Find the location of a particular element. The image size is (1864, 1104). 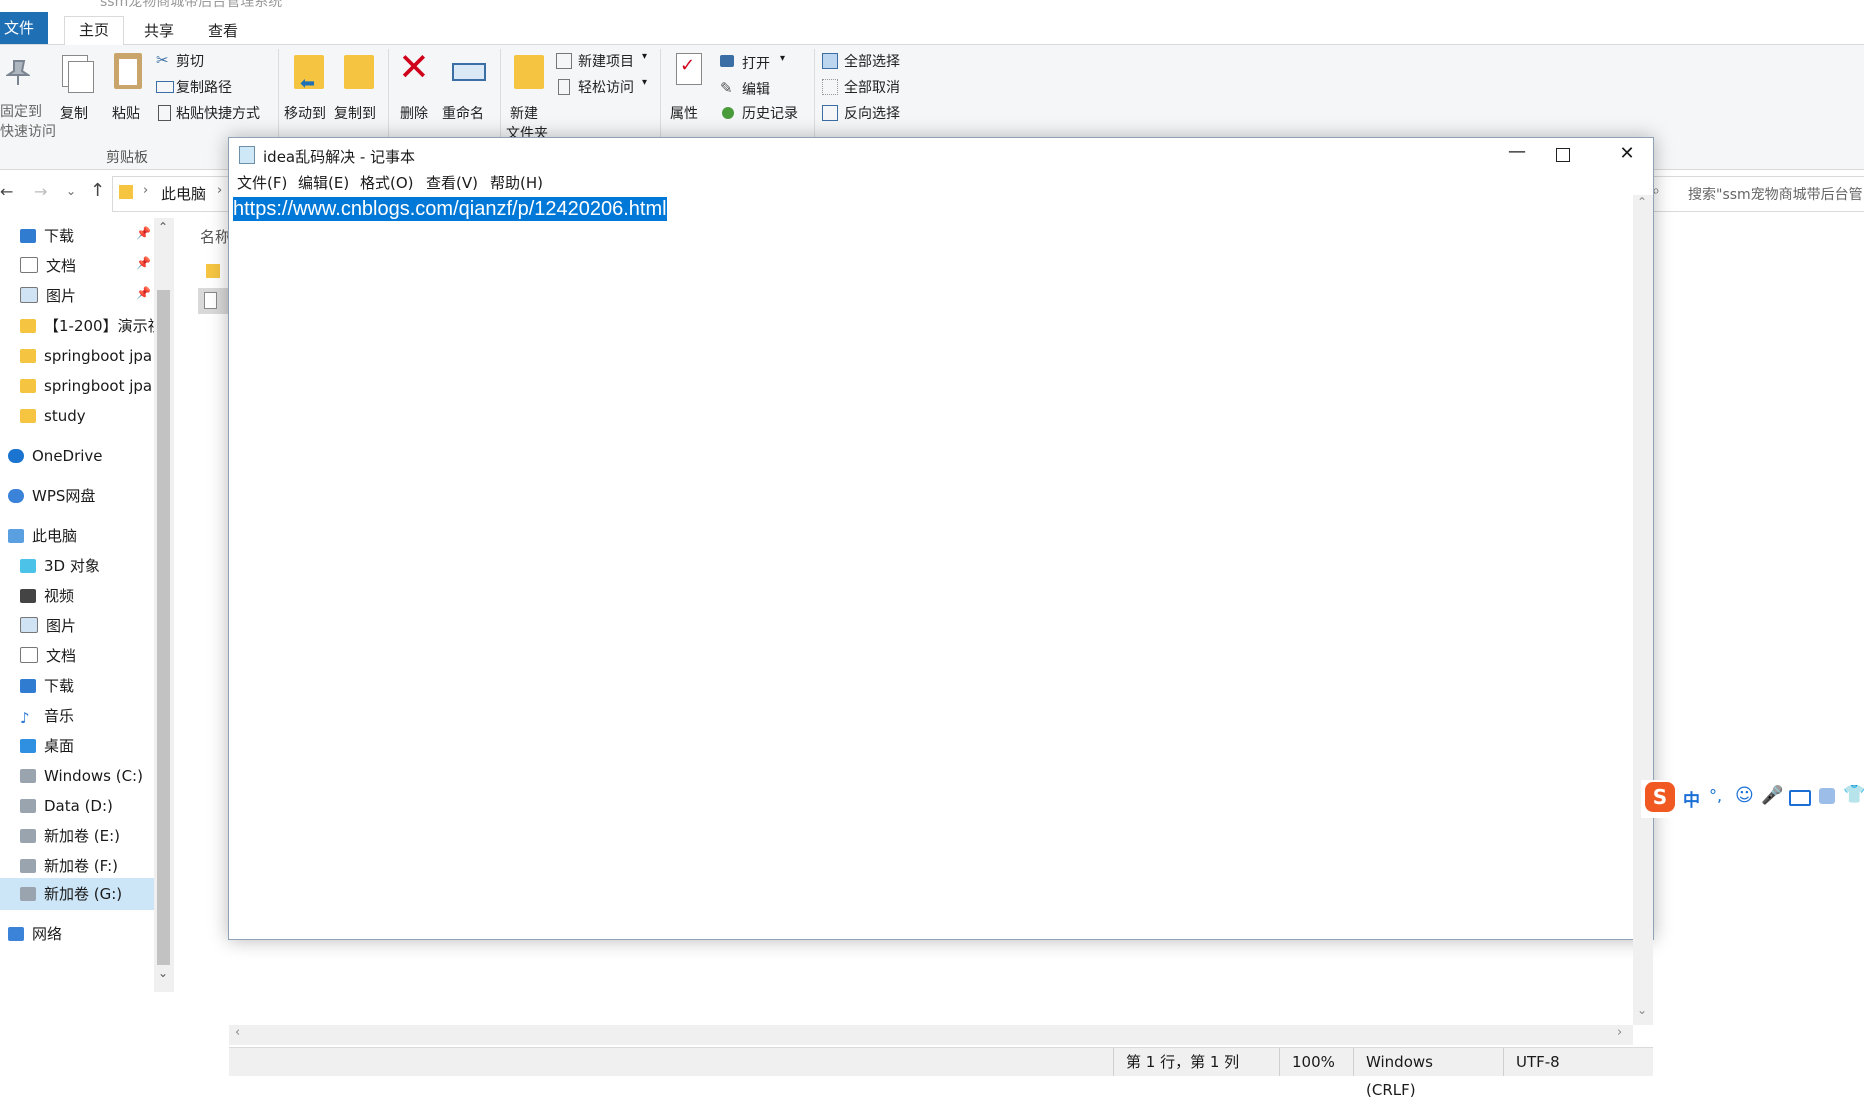

emoji-icon: ☺ is located at coordinates (1744, 795).